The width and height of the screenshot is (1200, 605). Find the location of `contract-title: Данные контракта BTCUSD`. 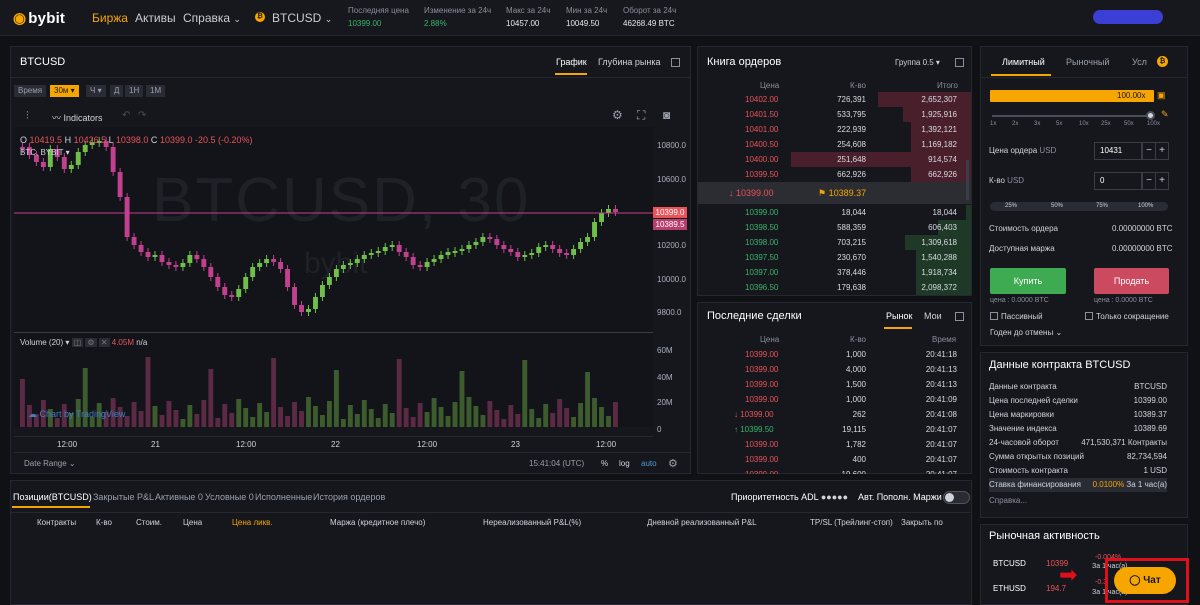

contract-title: Данные контракта BTCUSD is located at coordinates (1060, 365).